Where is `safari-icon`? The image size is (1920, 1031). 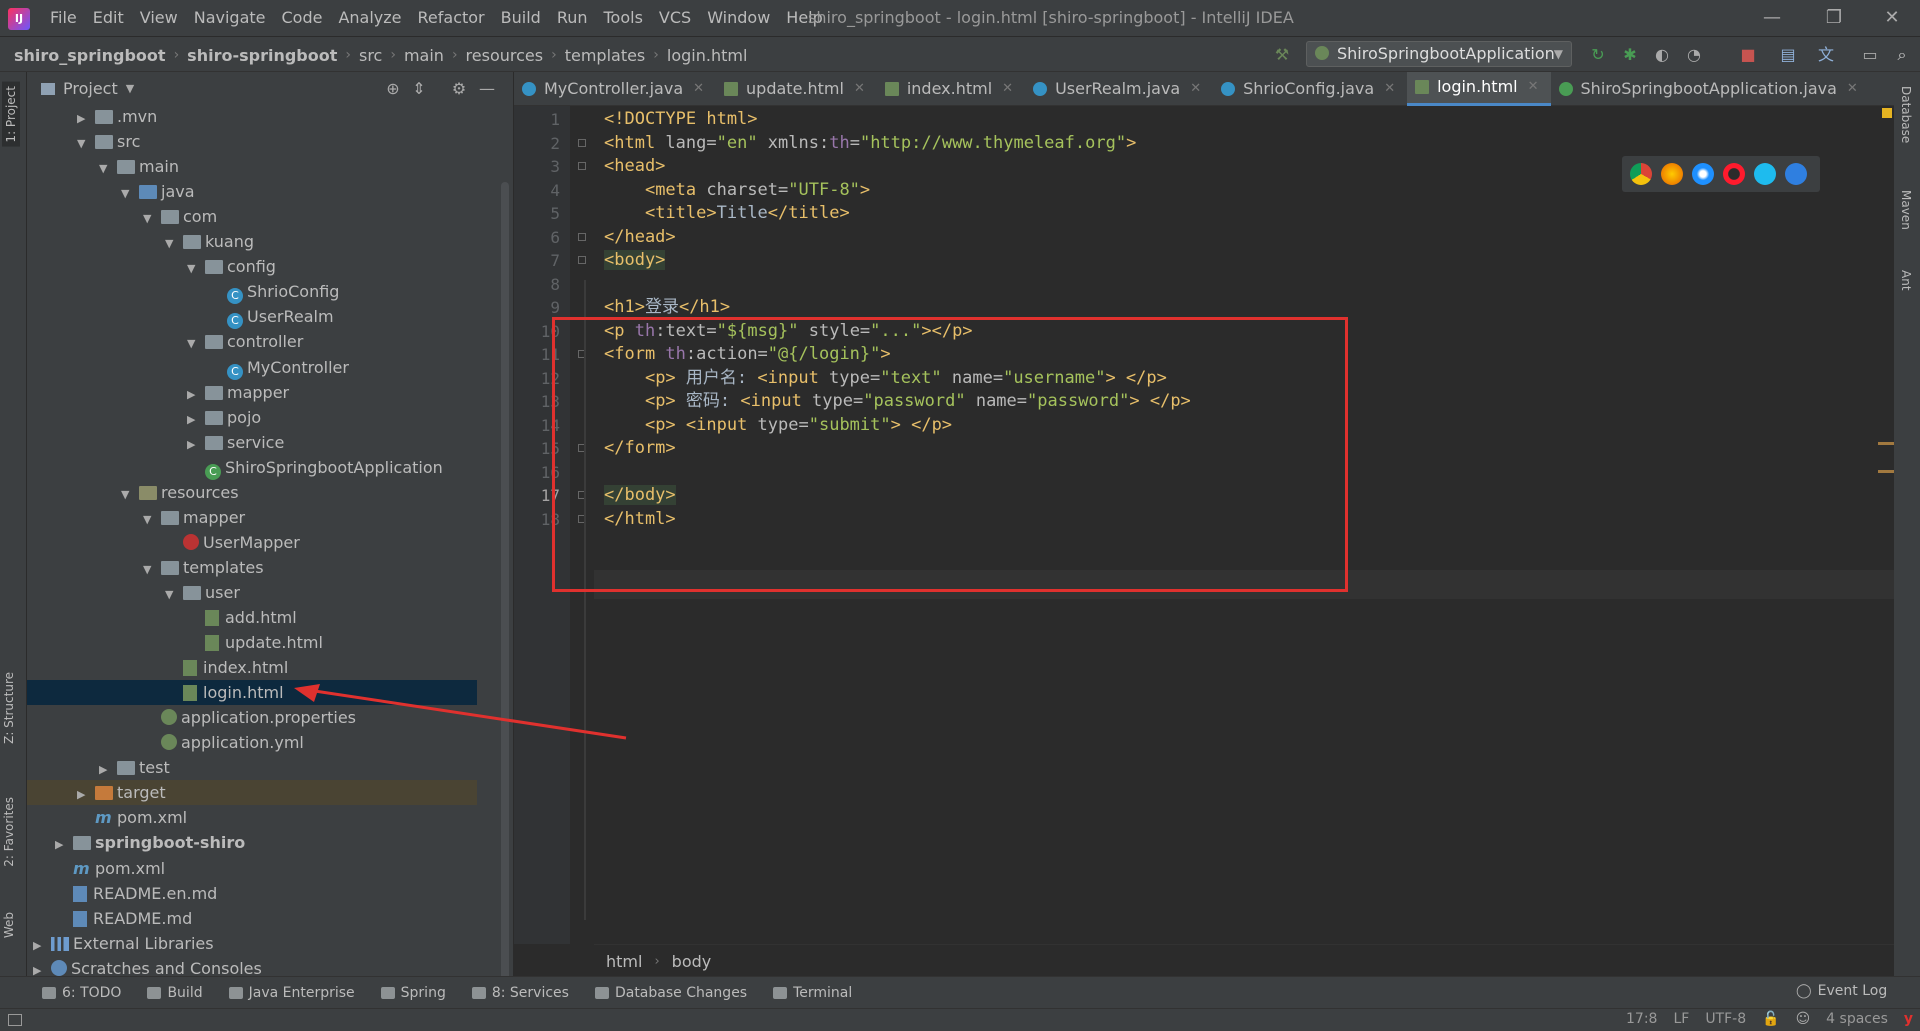 safari-icon is located at coordinates (1703, 174).